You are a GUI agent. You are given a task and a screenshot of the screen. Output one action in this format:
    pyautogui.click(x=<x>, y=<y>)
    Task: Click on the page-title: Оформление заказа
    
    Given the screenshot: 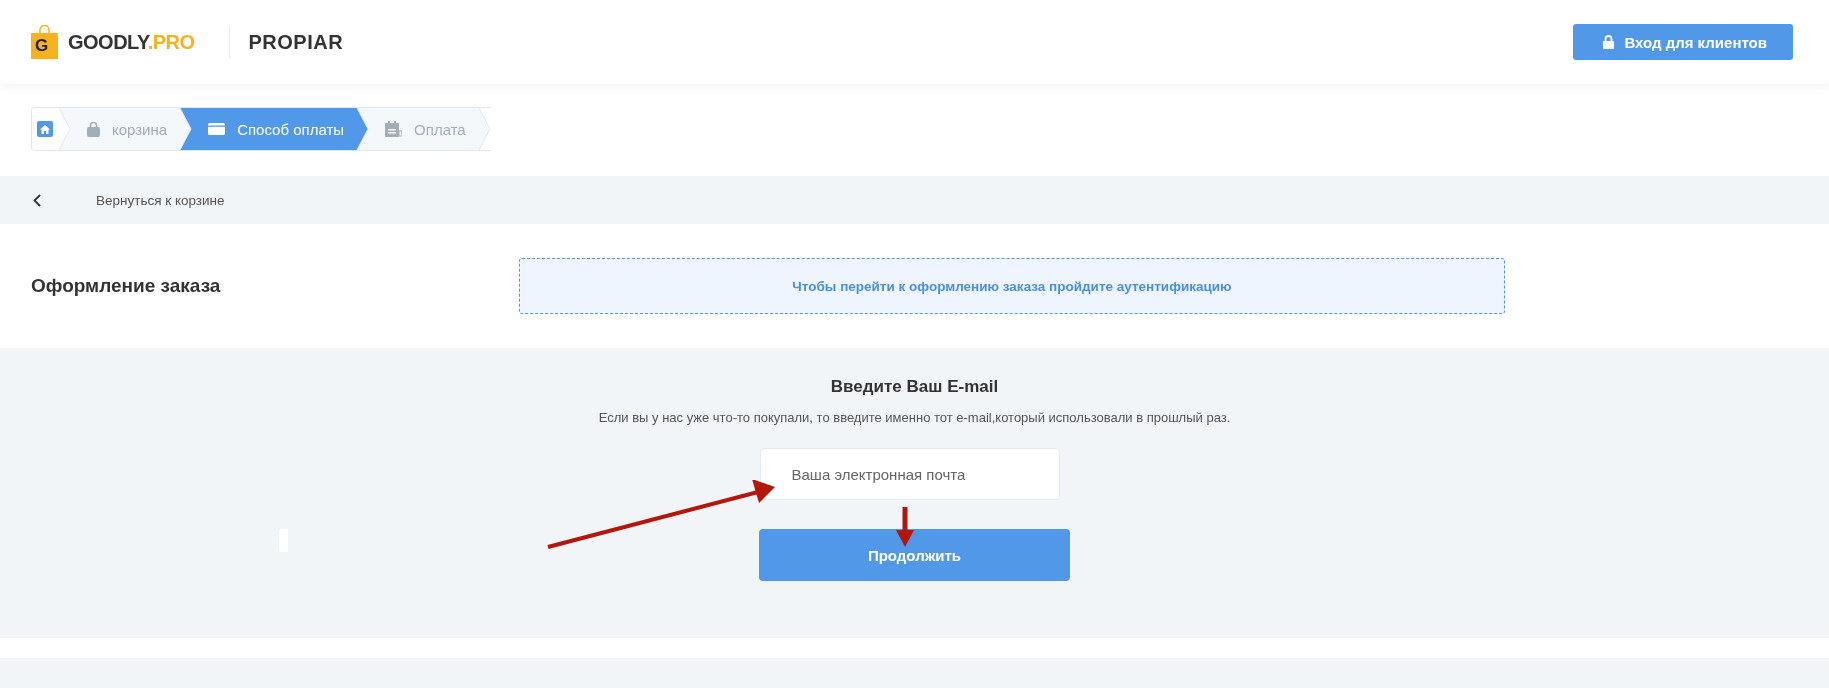 What is the action you would take?
    pyautogui.click(x=126, y=286)
    